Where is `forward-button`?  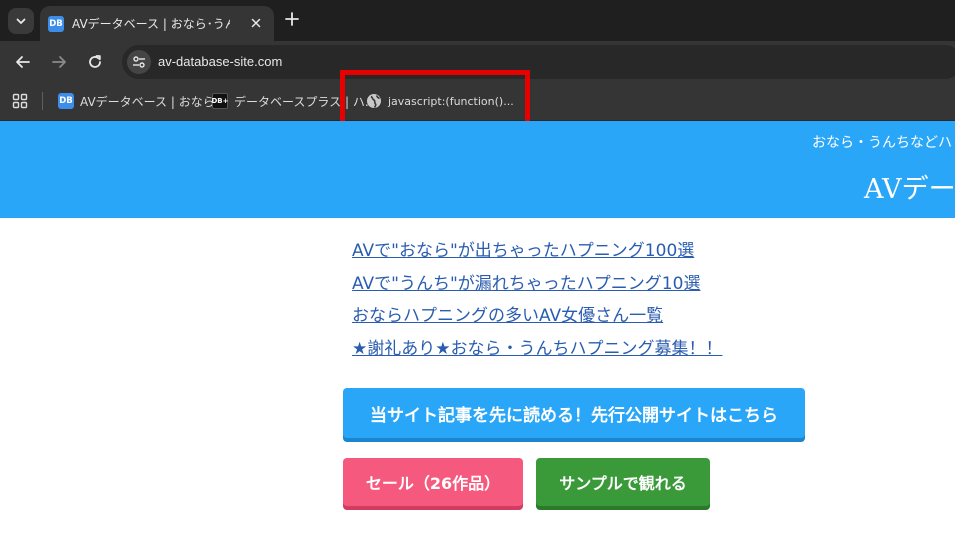 forward-button is located at coordinates (59, 62).